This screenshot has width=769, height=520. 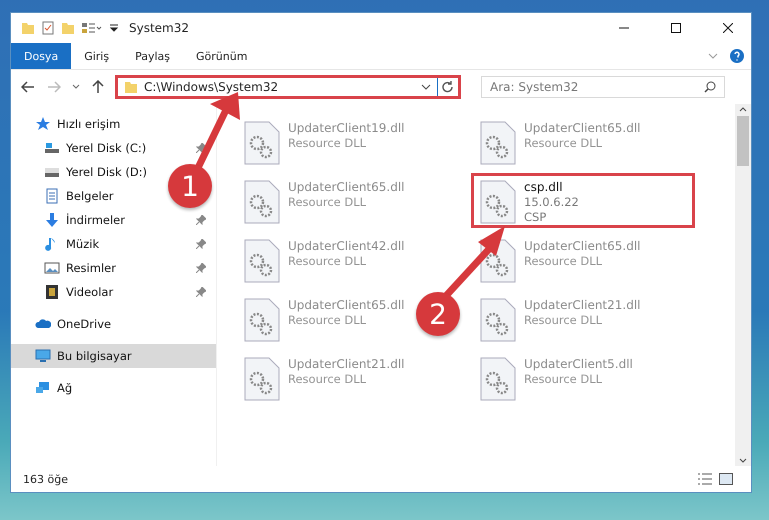 I want to click on sidebar-item: Bu bilgisayar, so click(x=113, y=356).